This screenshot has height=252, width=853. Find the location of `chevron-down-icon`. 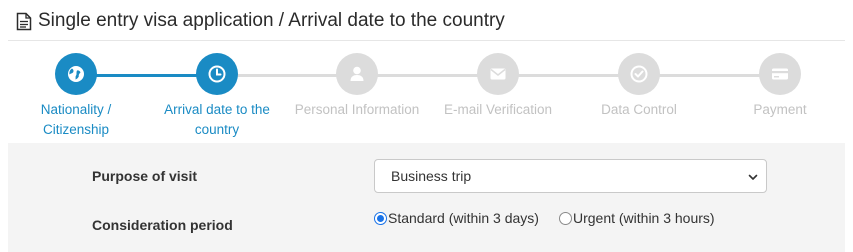

chevron-down-icon is located at coordinates (753, 177).